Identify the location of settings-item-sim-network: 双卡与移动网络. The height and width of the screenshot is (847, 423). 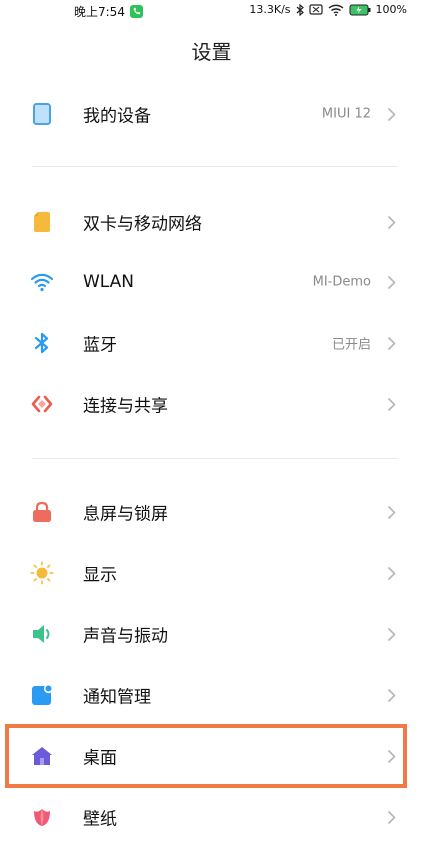
(211, 222).